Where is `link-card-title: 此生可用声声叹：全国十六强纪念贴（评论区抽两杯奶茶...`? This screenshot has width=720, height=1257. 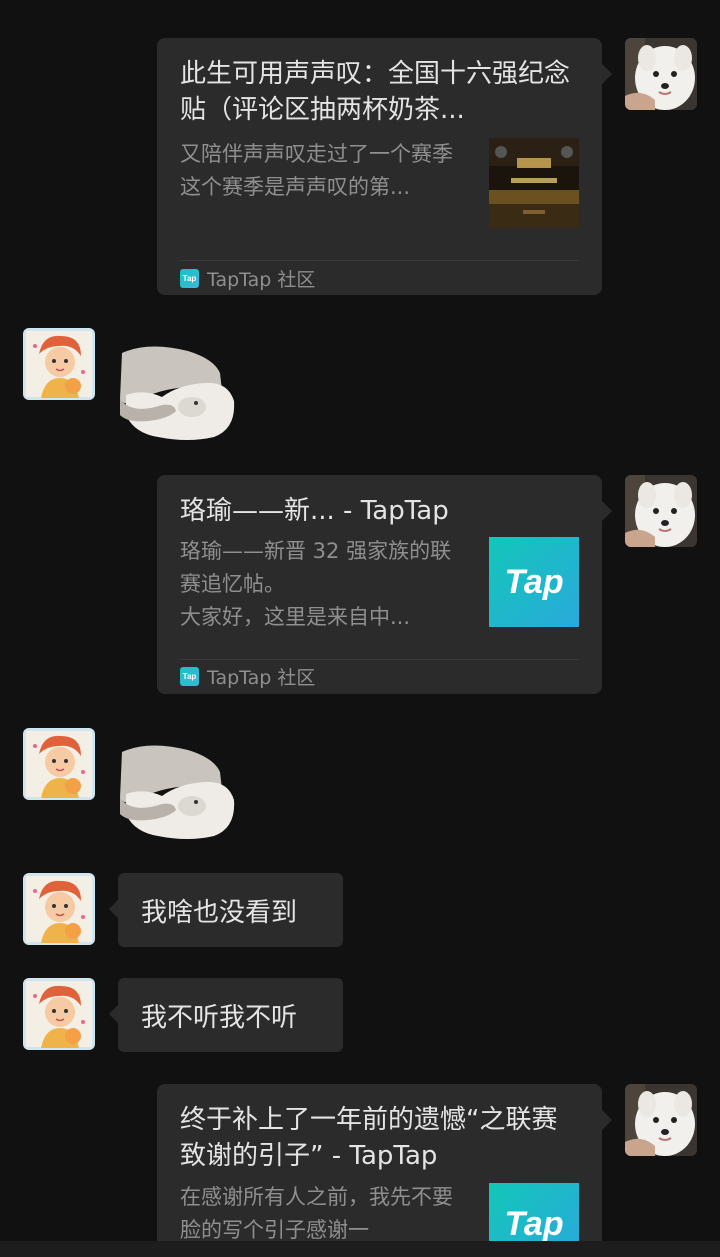 link-card-title: 此生可用声声叹：全国十六强纪念贴（评论区抽两杯奶茶... is located at coordinates (375, 92).